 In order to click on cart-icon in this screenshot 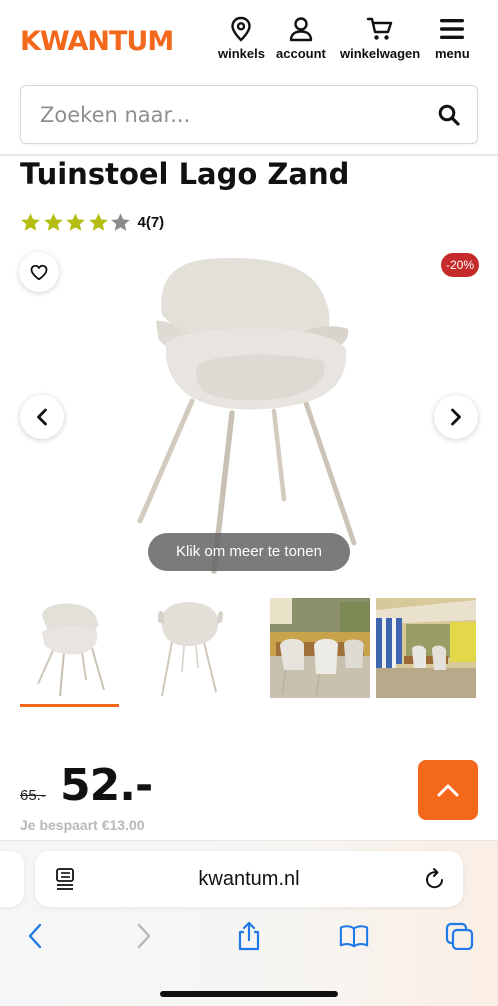, I will do `click(379, 28)`.